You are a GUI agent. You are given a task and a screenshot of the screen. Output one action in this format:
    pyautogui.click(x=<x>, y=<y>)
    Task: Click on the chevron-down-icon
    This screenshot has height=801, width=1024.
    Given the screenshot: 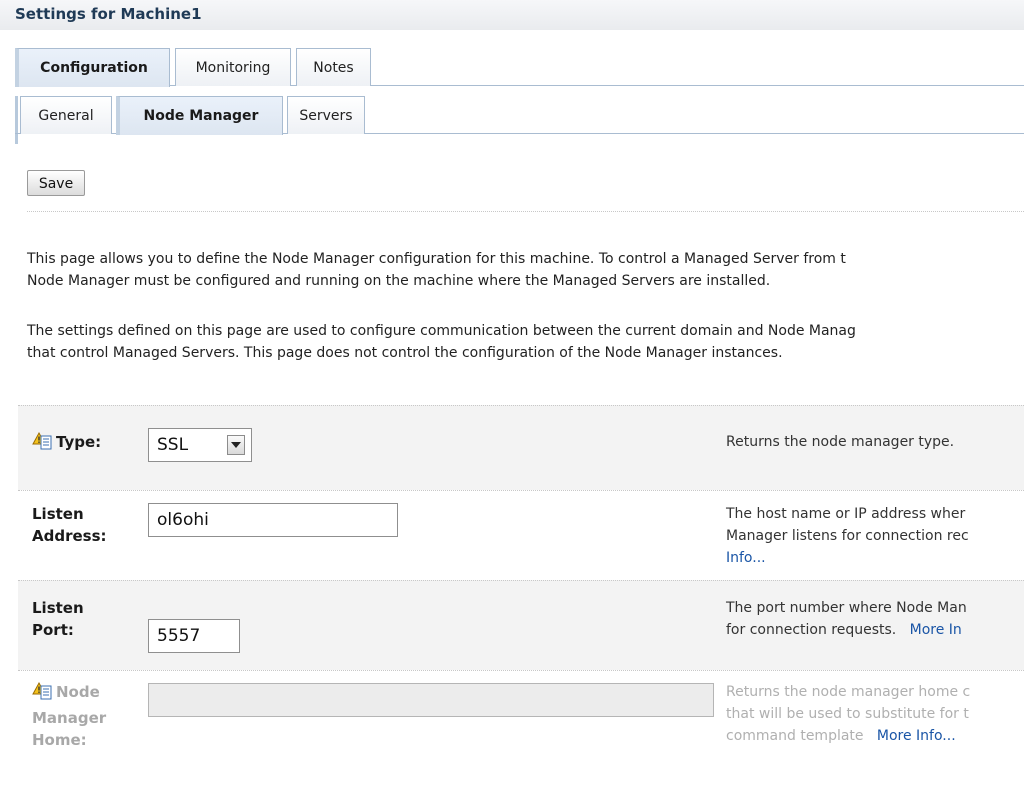 What is the action you would take?
    pyautogui.click(x=236, y=445)
    